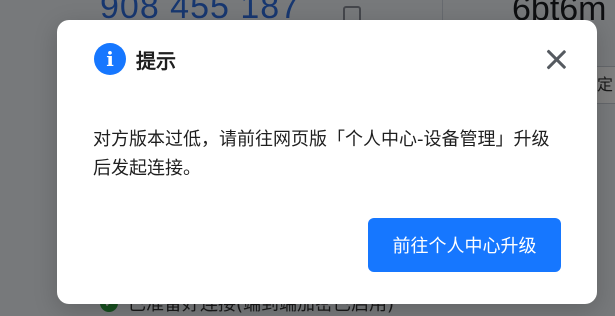 This screenshot has height=316, width=615. I want to click on info-icon: i, so click(110, 59).